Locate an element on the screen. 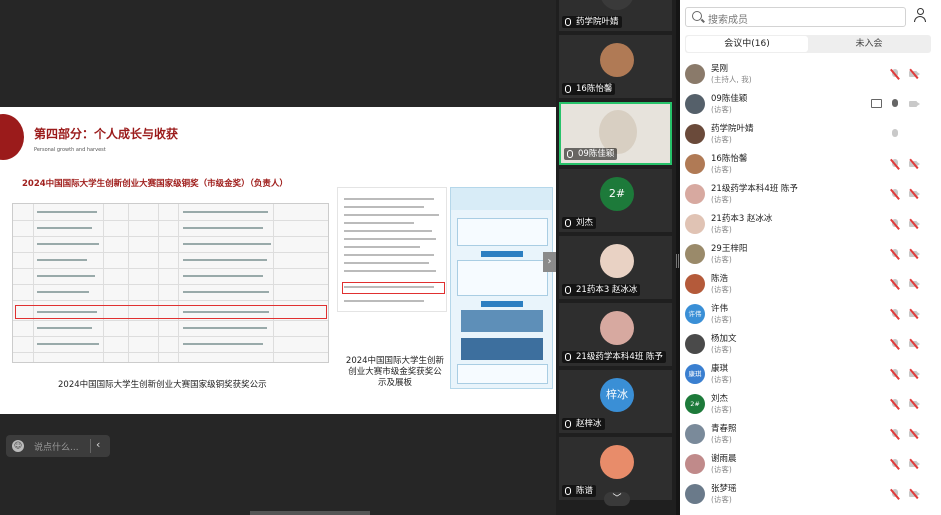  member-row: 谢雨晨 (访客) is located at coordinates (808, 465).